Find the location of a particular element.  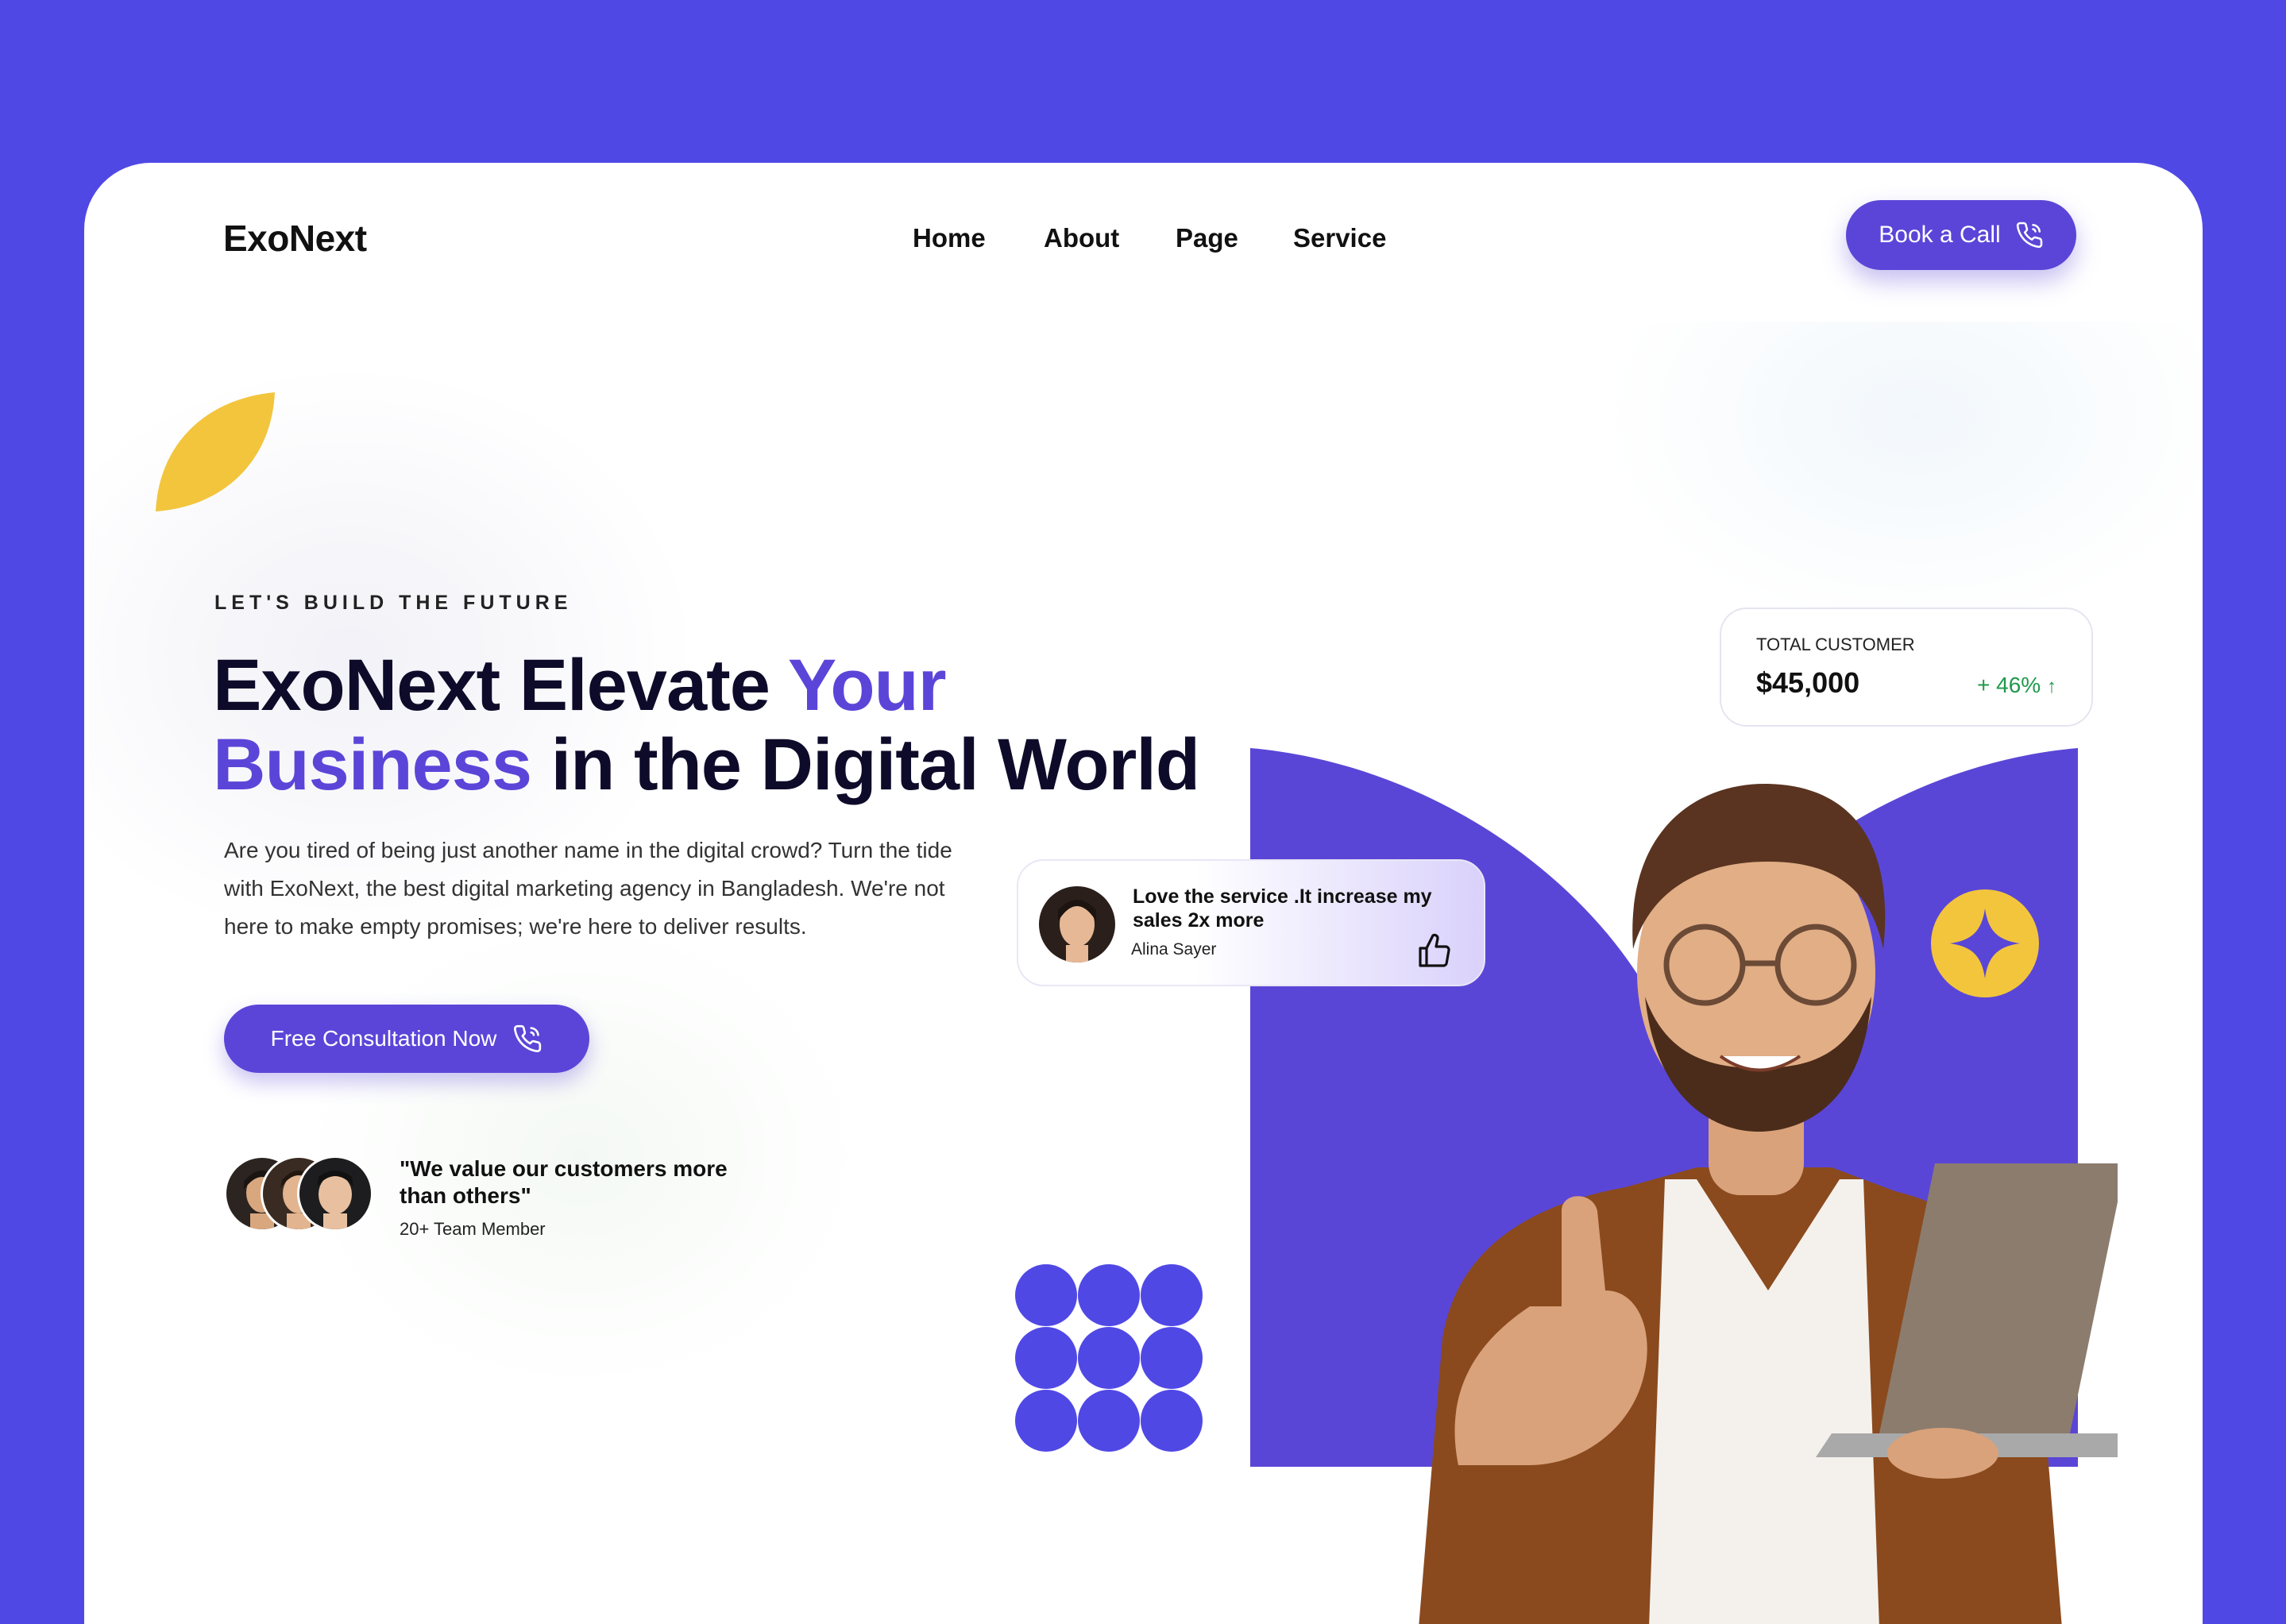

arrow-up-icon: ↑ is located at coordinates (2051, 686).